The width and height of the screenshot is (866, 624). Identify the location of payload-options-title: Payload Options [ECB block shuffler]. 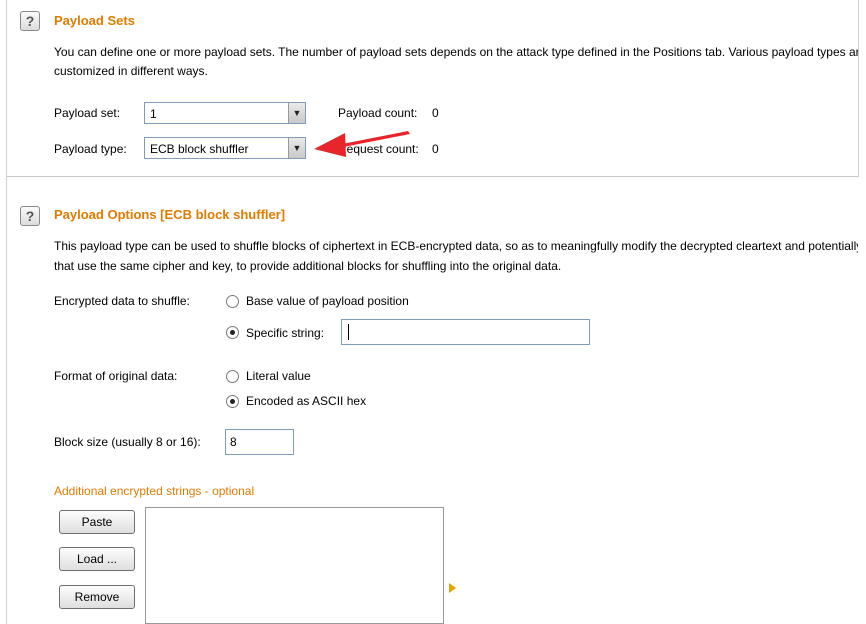
(170, 214).